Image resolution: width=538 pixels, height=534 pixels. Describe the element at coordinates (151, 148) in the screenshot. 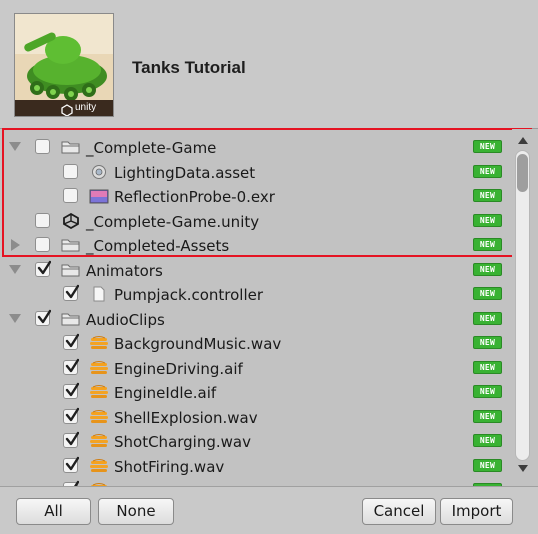

I see `asset-label: _Complete-Game` at that location.